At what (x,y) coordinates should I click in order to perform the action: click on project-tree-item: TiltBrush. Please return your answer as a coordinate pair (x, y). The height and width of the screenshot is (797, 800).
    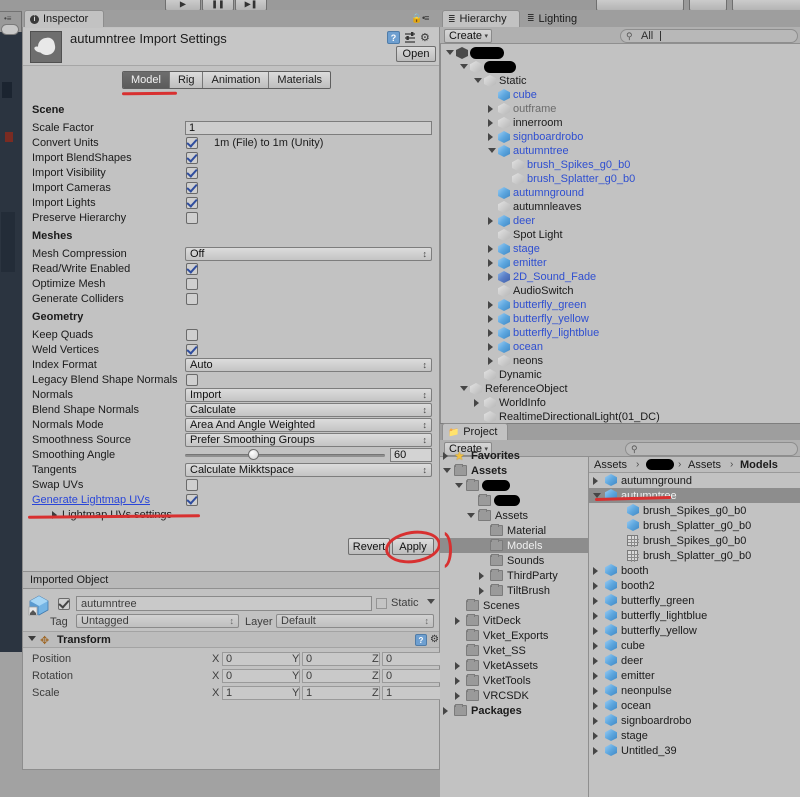
    Looking at the image, I should click on (514, 590).